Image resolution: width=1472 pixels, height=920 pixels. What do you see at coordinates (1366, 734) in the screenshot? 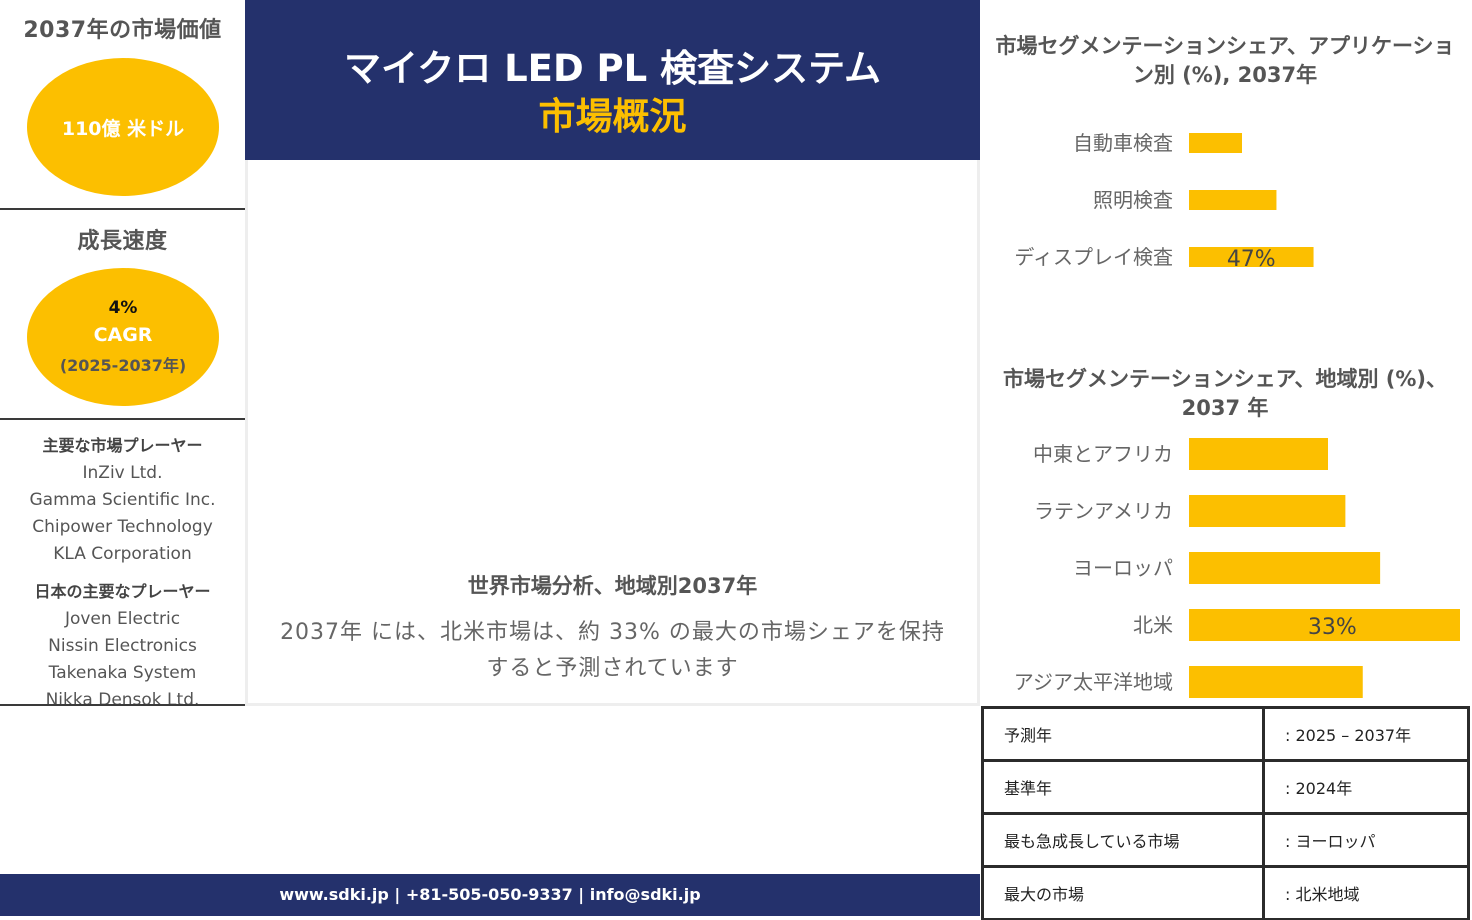
I see `info-value: : 2025 – 2037年` at bounding box center [1366, 734].